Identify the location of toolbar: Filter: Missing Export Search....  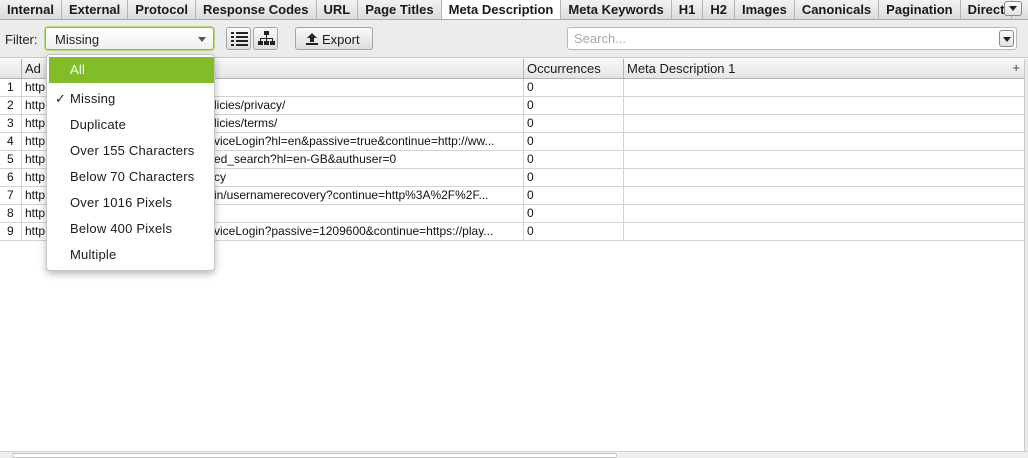
(514, 39).